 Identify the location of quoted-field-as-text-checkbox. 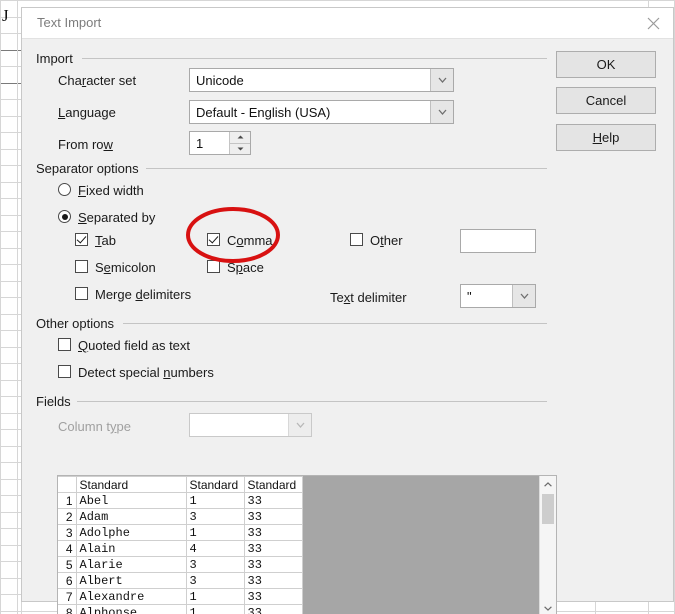
(64, 344).